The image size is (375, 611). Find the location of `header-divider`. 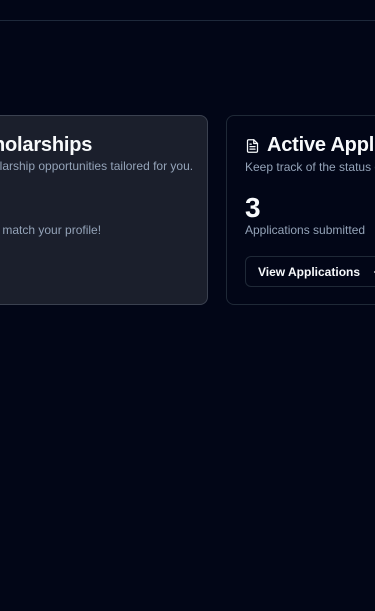

header-divider is located at coordinates (187, 20).